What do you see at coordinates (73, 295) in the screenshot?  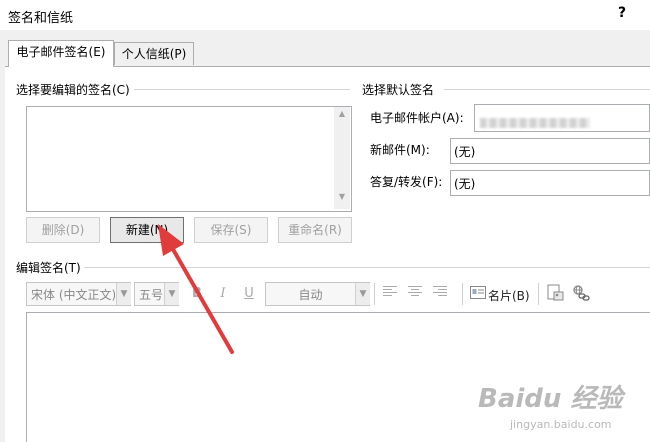 I see `font-select-value: 宋体 (中文正文)` at bounding box center [73, 295].